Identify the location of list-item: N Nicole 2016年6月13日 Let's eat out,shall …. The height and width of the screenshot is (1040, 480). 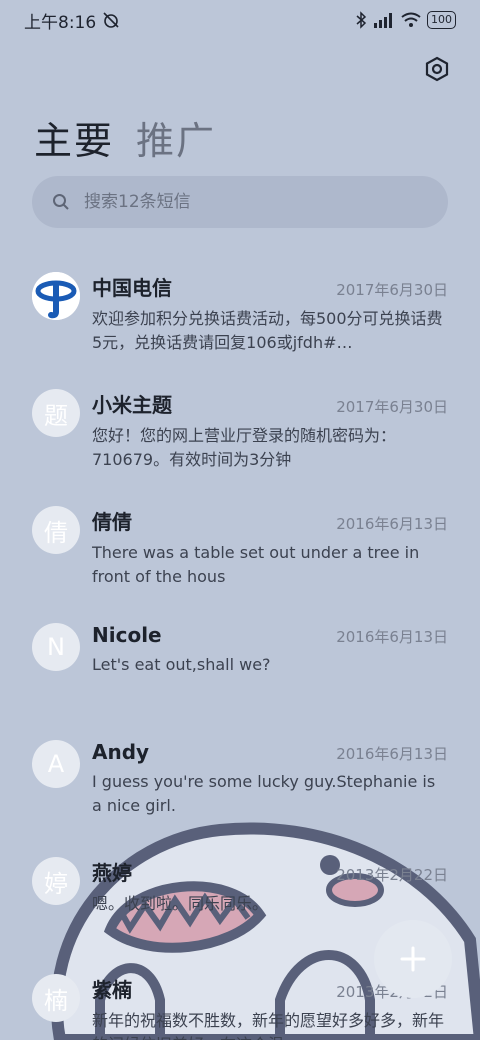
(240, 671).